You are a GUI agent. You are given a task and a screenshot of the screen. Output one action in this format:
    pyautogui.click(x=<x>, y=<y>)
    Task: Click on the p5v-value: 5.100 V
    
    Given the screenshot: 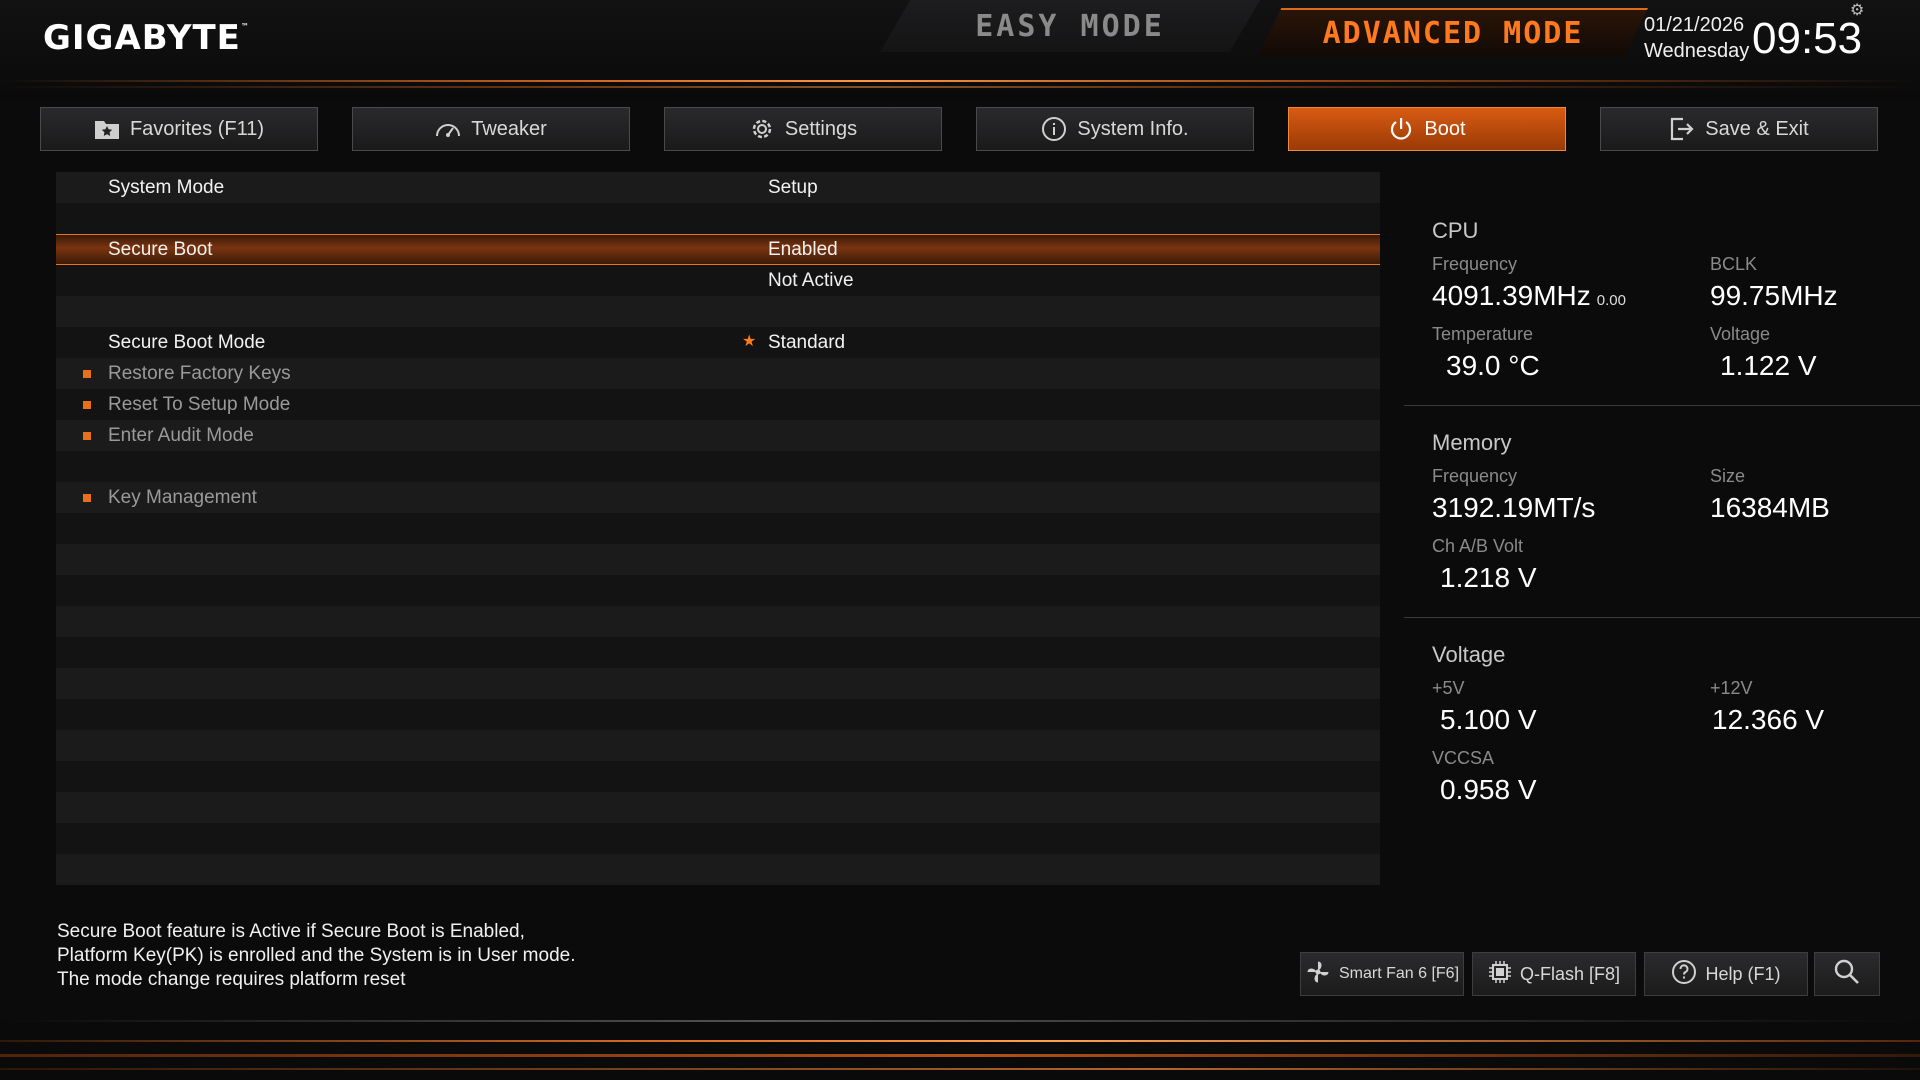 What is the action you would take?
    pyautogui.click(x=1488, y=719)
    